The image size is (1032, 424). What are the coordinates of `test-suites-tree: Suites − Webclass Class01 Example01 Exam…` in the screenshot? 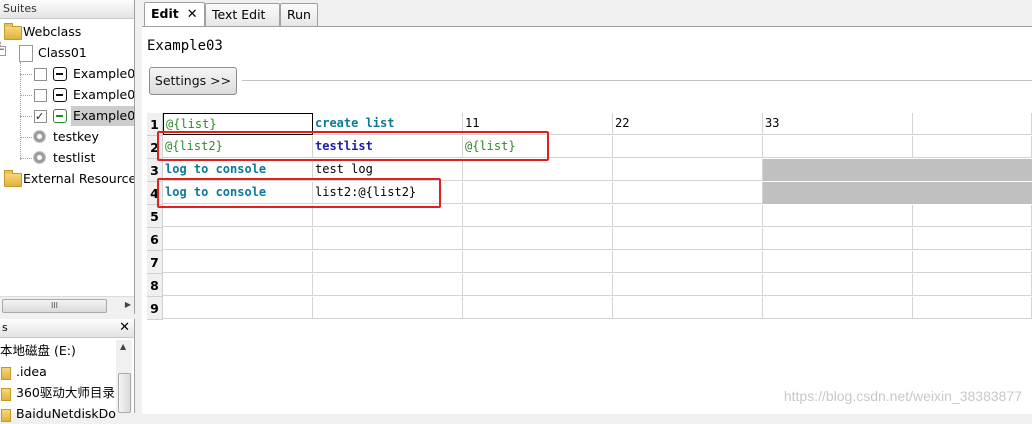 It's located at (67, 157).